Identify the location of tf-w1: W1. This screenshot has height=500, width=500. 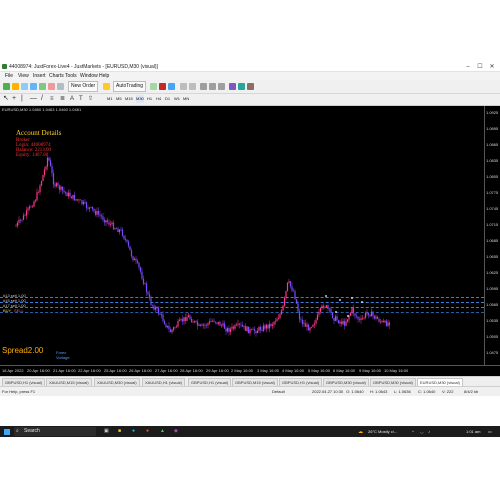
(177, 99).